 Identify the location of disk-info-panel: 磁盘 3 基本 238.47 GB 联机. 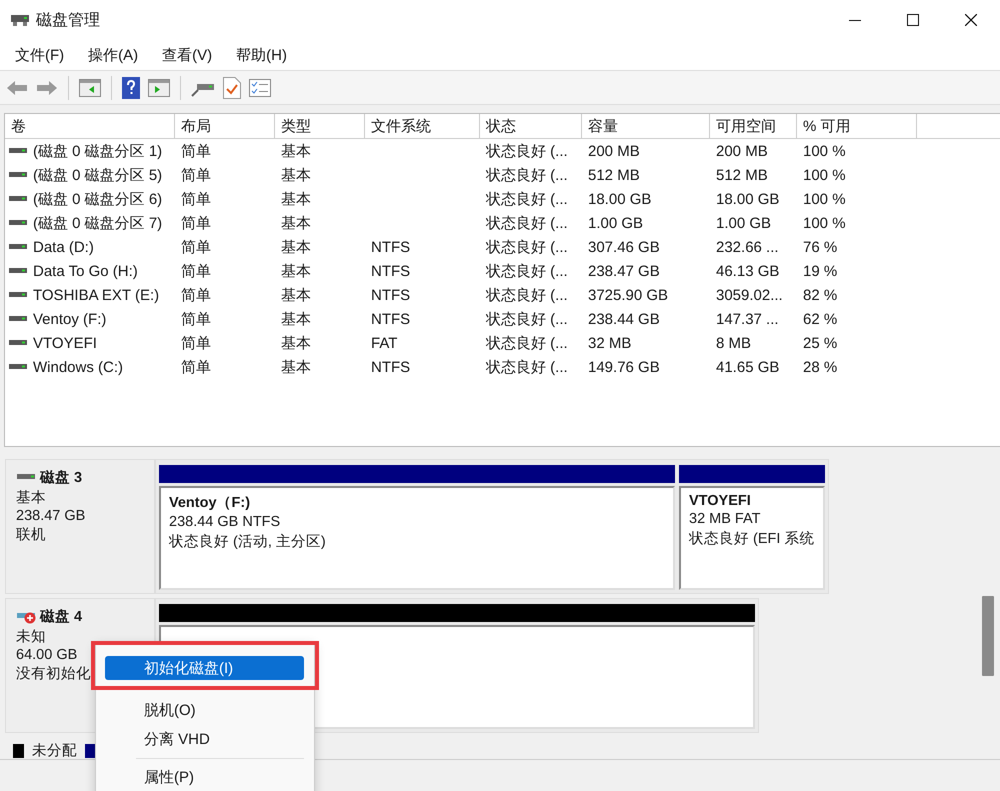
(80, 526).